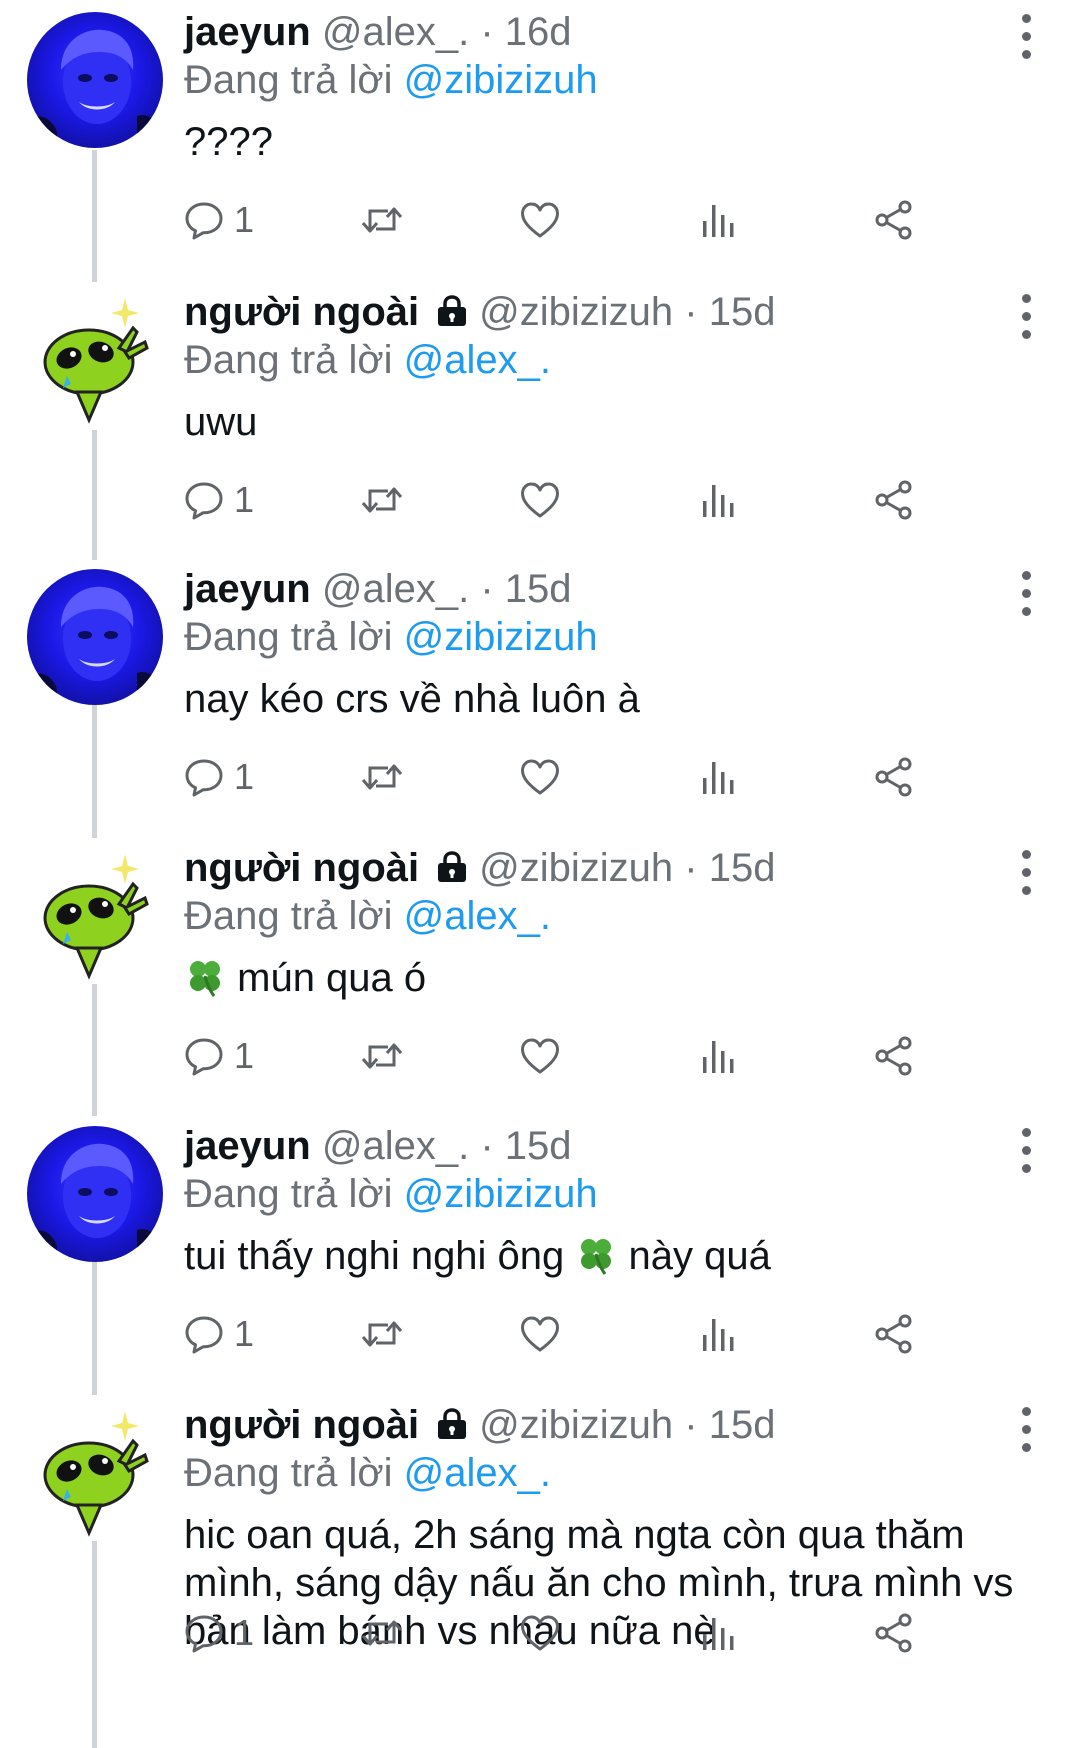 The width and height of the screenshot is (1080, 1748). Describe the element at coordinates (204, 221) in the screenshot. I see `speech-bubble-icon` at that location.